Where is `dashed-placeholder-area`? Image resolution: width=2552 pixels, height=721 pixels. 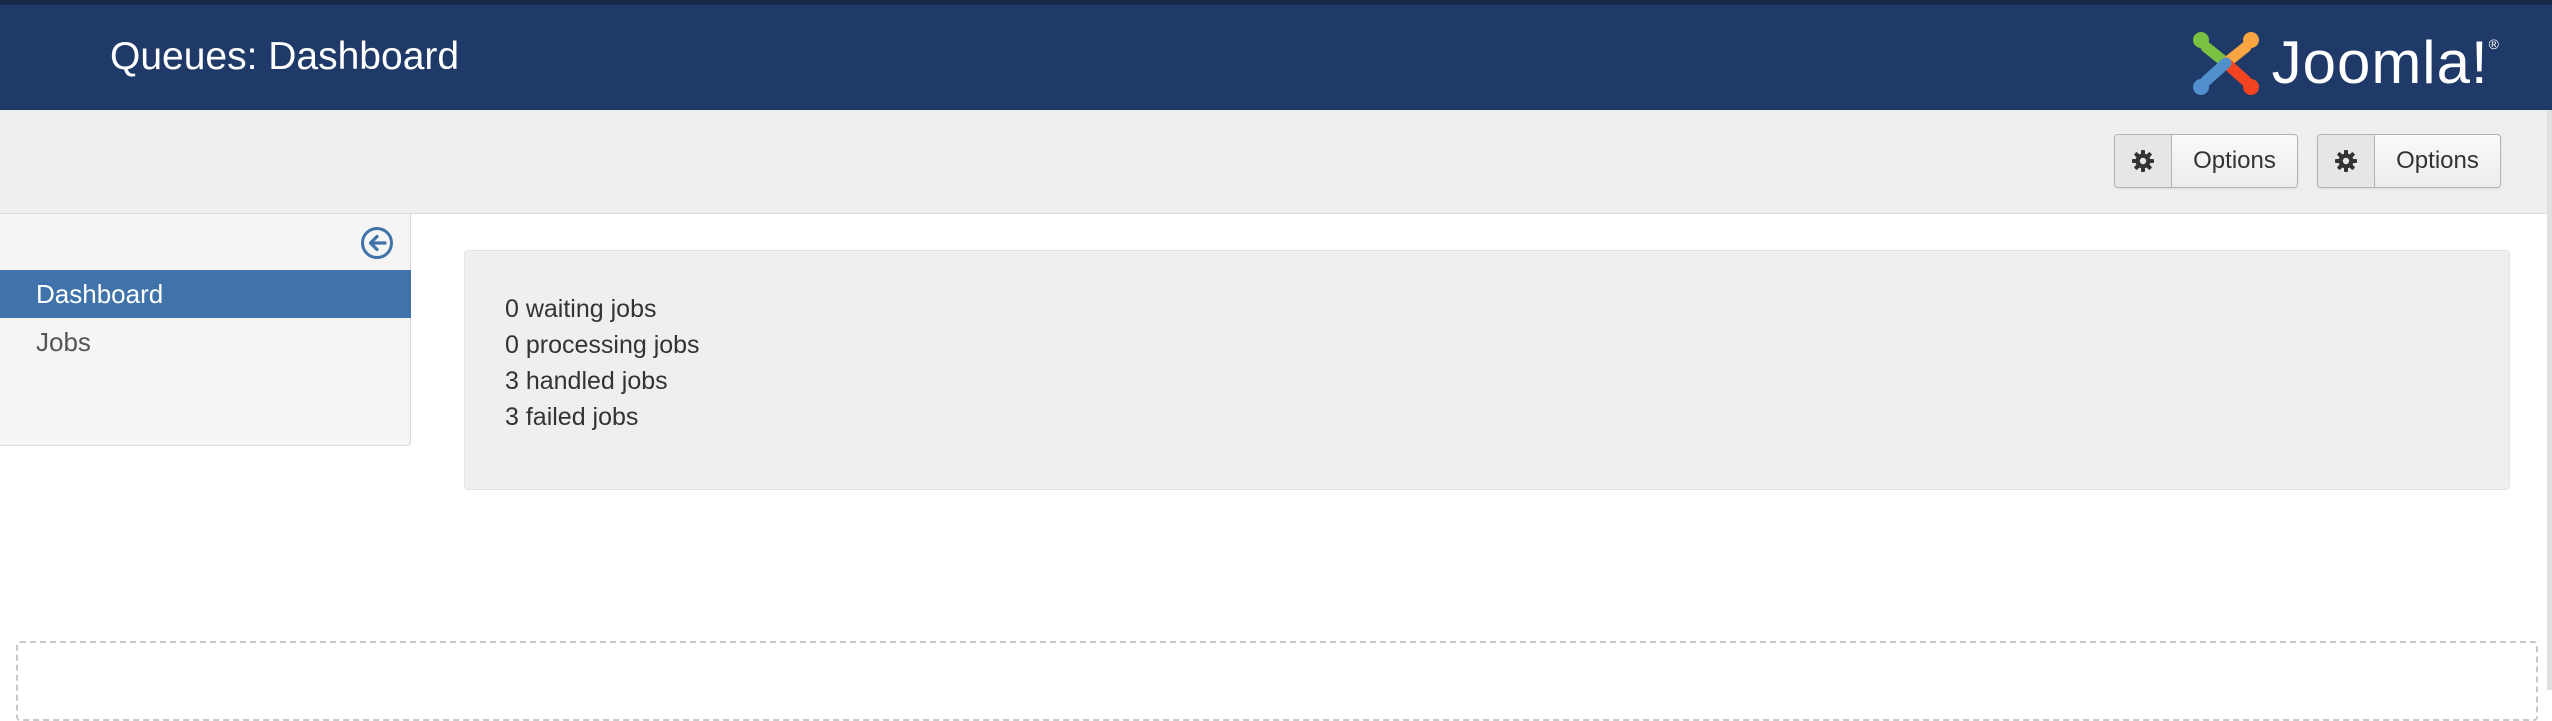 dashed-placeholder-area is located at coordinates (1277, 681).